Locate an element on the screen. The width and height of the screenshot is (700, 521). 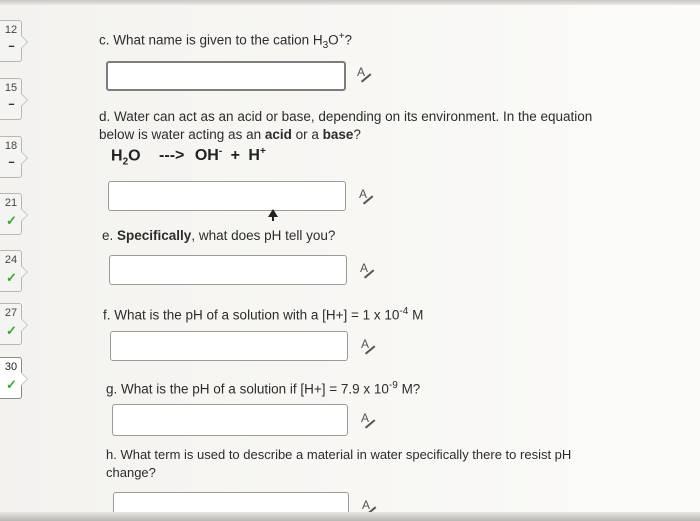
top-edge is located at coordinates (350, 2).